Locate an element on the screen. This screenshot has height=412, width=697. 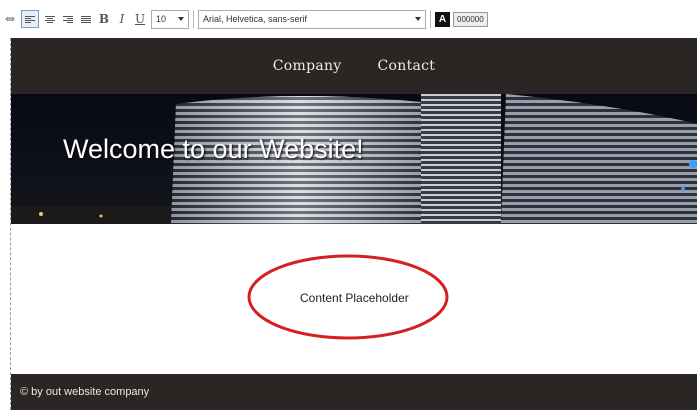
align-justify-button is located at coordinates (86, 19).